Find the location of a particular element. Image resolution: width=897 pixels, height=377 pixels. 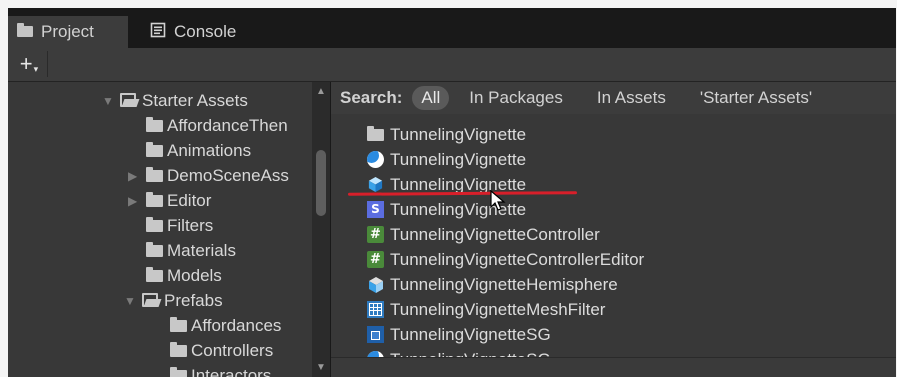

material-icon is located at coordinates (376, 159).